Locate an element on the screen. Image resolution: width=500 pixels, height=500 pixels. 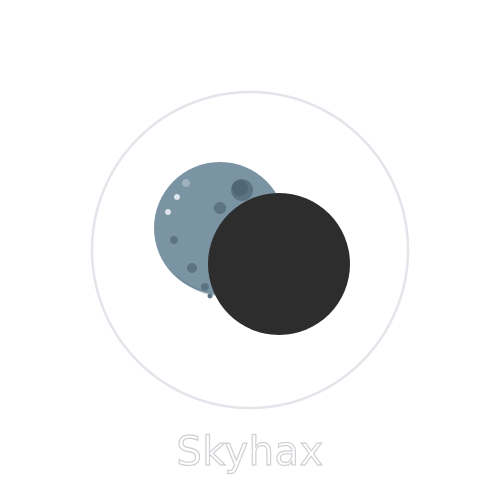
eclipse-shadow-disc is located at coordinates (279, 264).